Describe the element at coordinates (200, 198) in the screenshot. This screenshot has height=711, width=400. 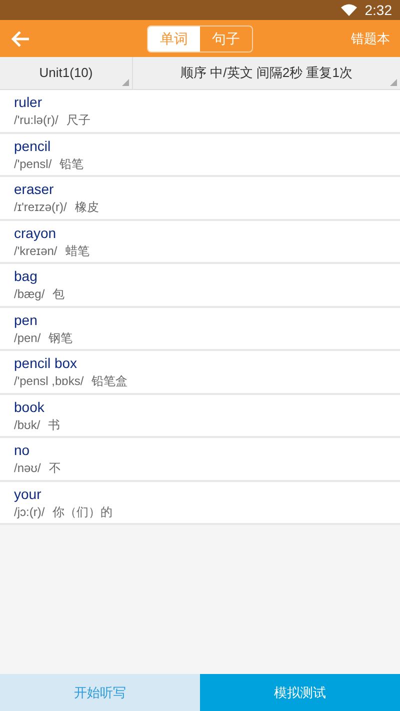
I see `word-row: eraser /ɪ'reɪzə(r)/ 橡皮` at that location.